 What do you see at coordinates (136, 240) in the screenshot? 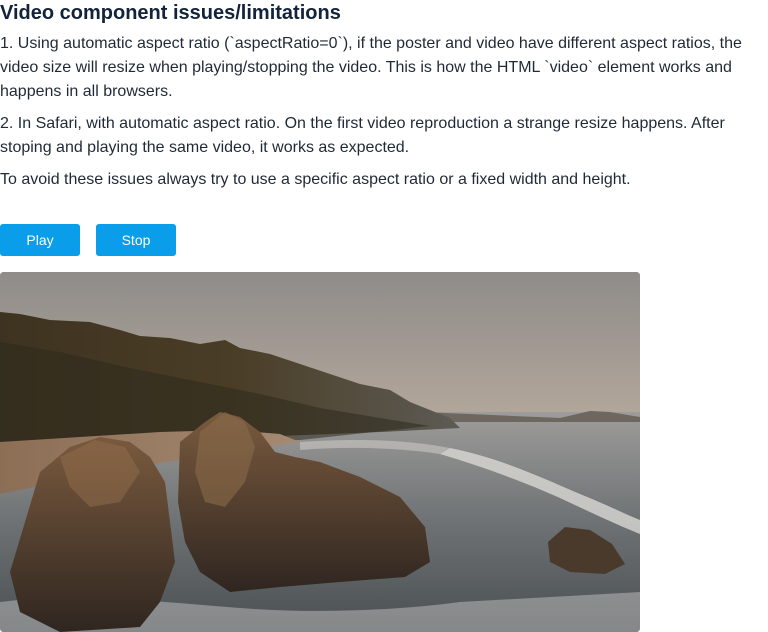
I see `stop-button: Stop` at bounding box center [136, 240].